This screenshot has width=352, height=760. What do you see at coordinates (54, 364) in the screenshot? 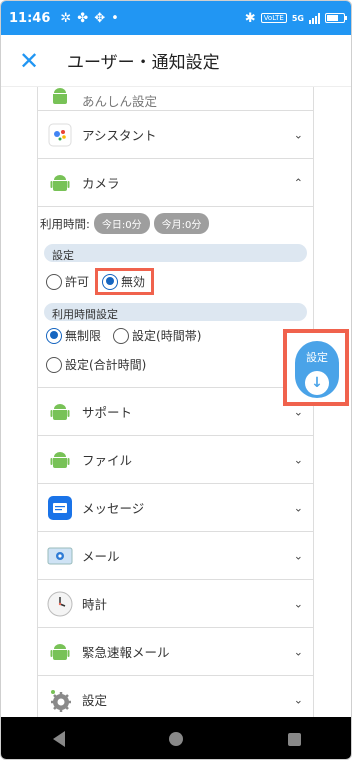
I see `total-time-radio` at bounding box center [54, 364].